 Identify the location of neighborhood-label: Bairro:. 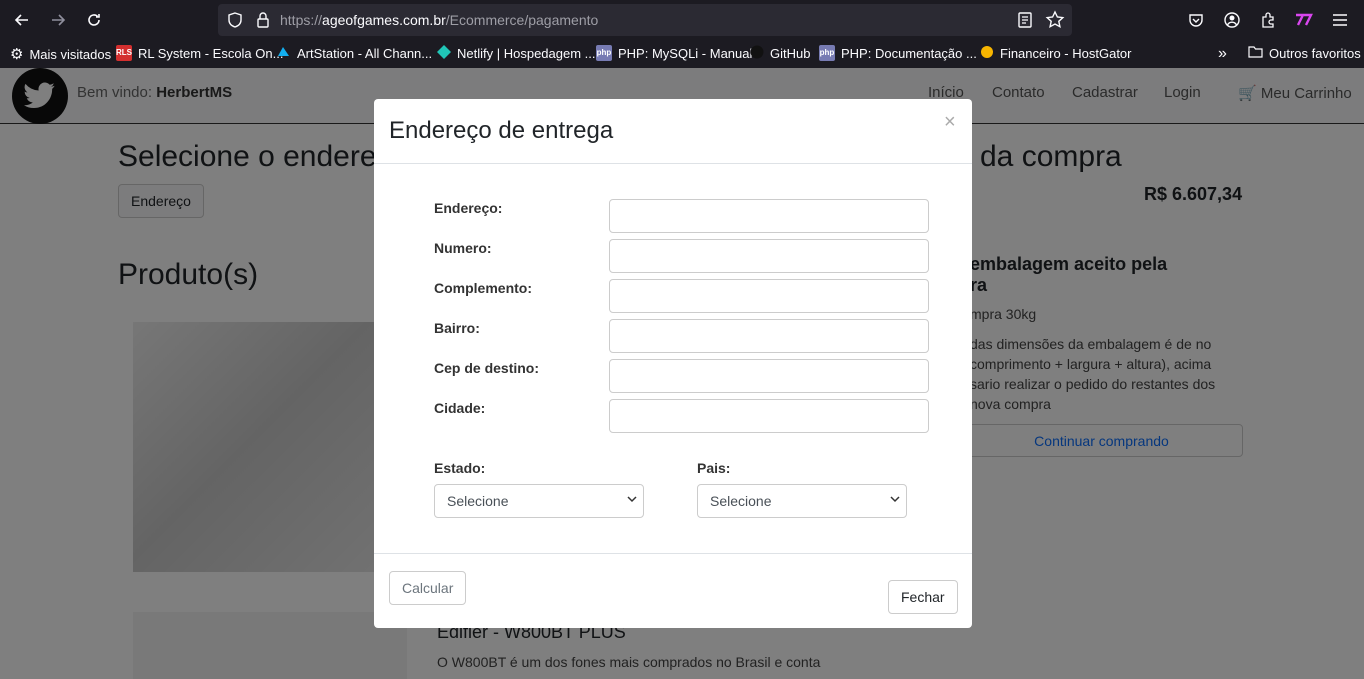
(457, 328).